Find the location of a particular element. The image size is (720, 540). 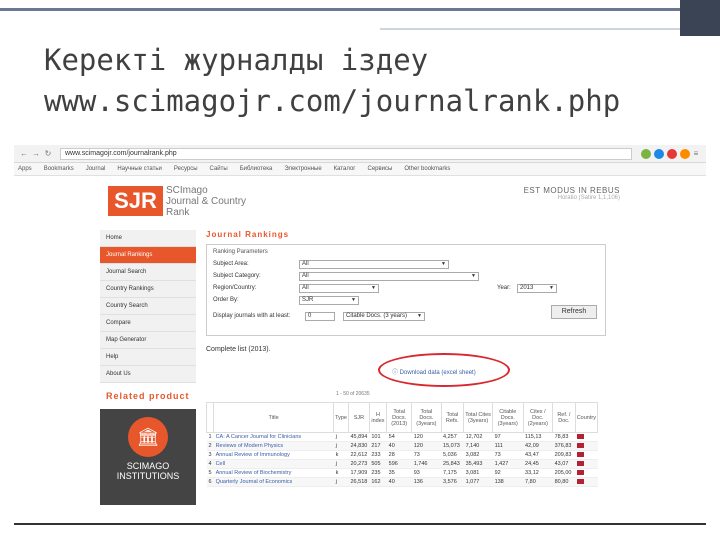

column-header: Citable Docs. (3years) is located at coordinates (508, 417).